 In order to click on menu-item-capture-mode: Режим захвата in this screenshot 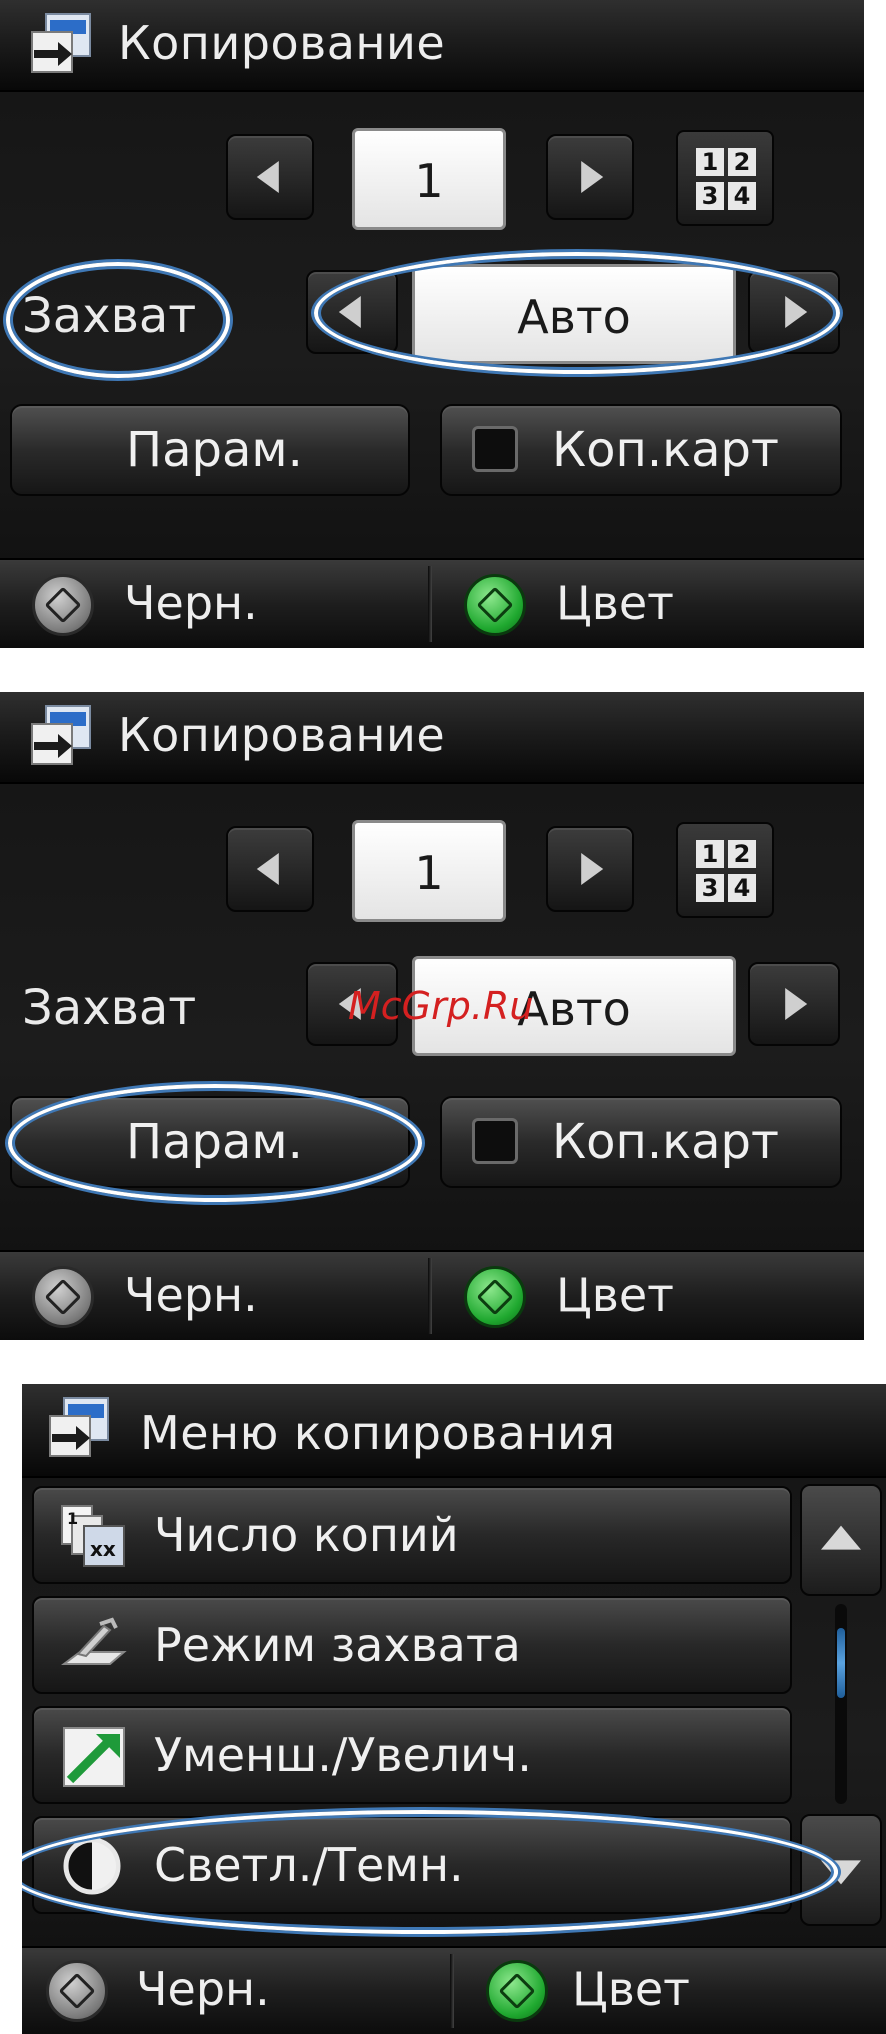, I will do `click(412, 1645)`.